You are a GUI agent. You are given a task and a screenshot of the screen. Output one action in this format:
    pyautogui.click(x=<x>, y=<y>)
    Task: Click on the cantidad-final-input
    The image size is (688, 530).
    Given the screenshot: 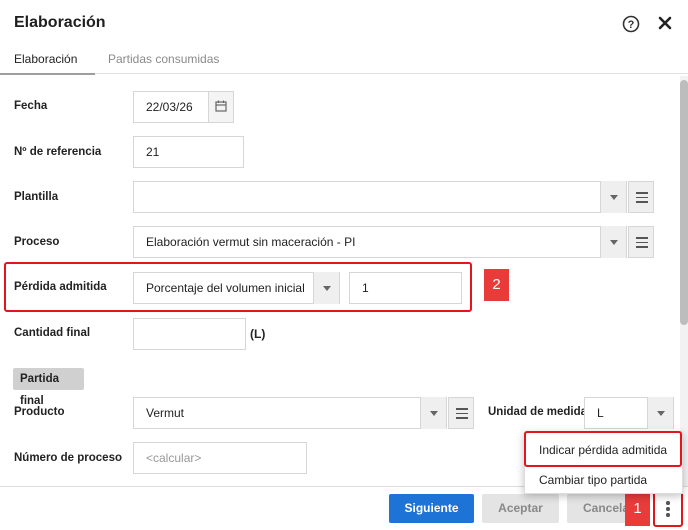 What is the action you would take?
    pyautogui.click(x=189, y=334)
    